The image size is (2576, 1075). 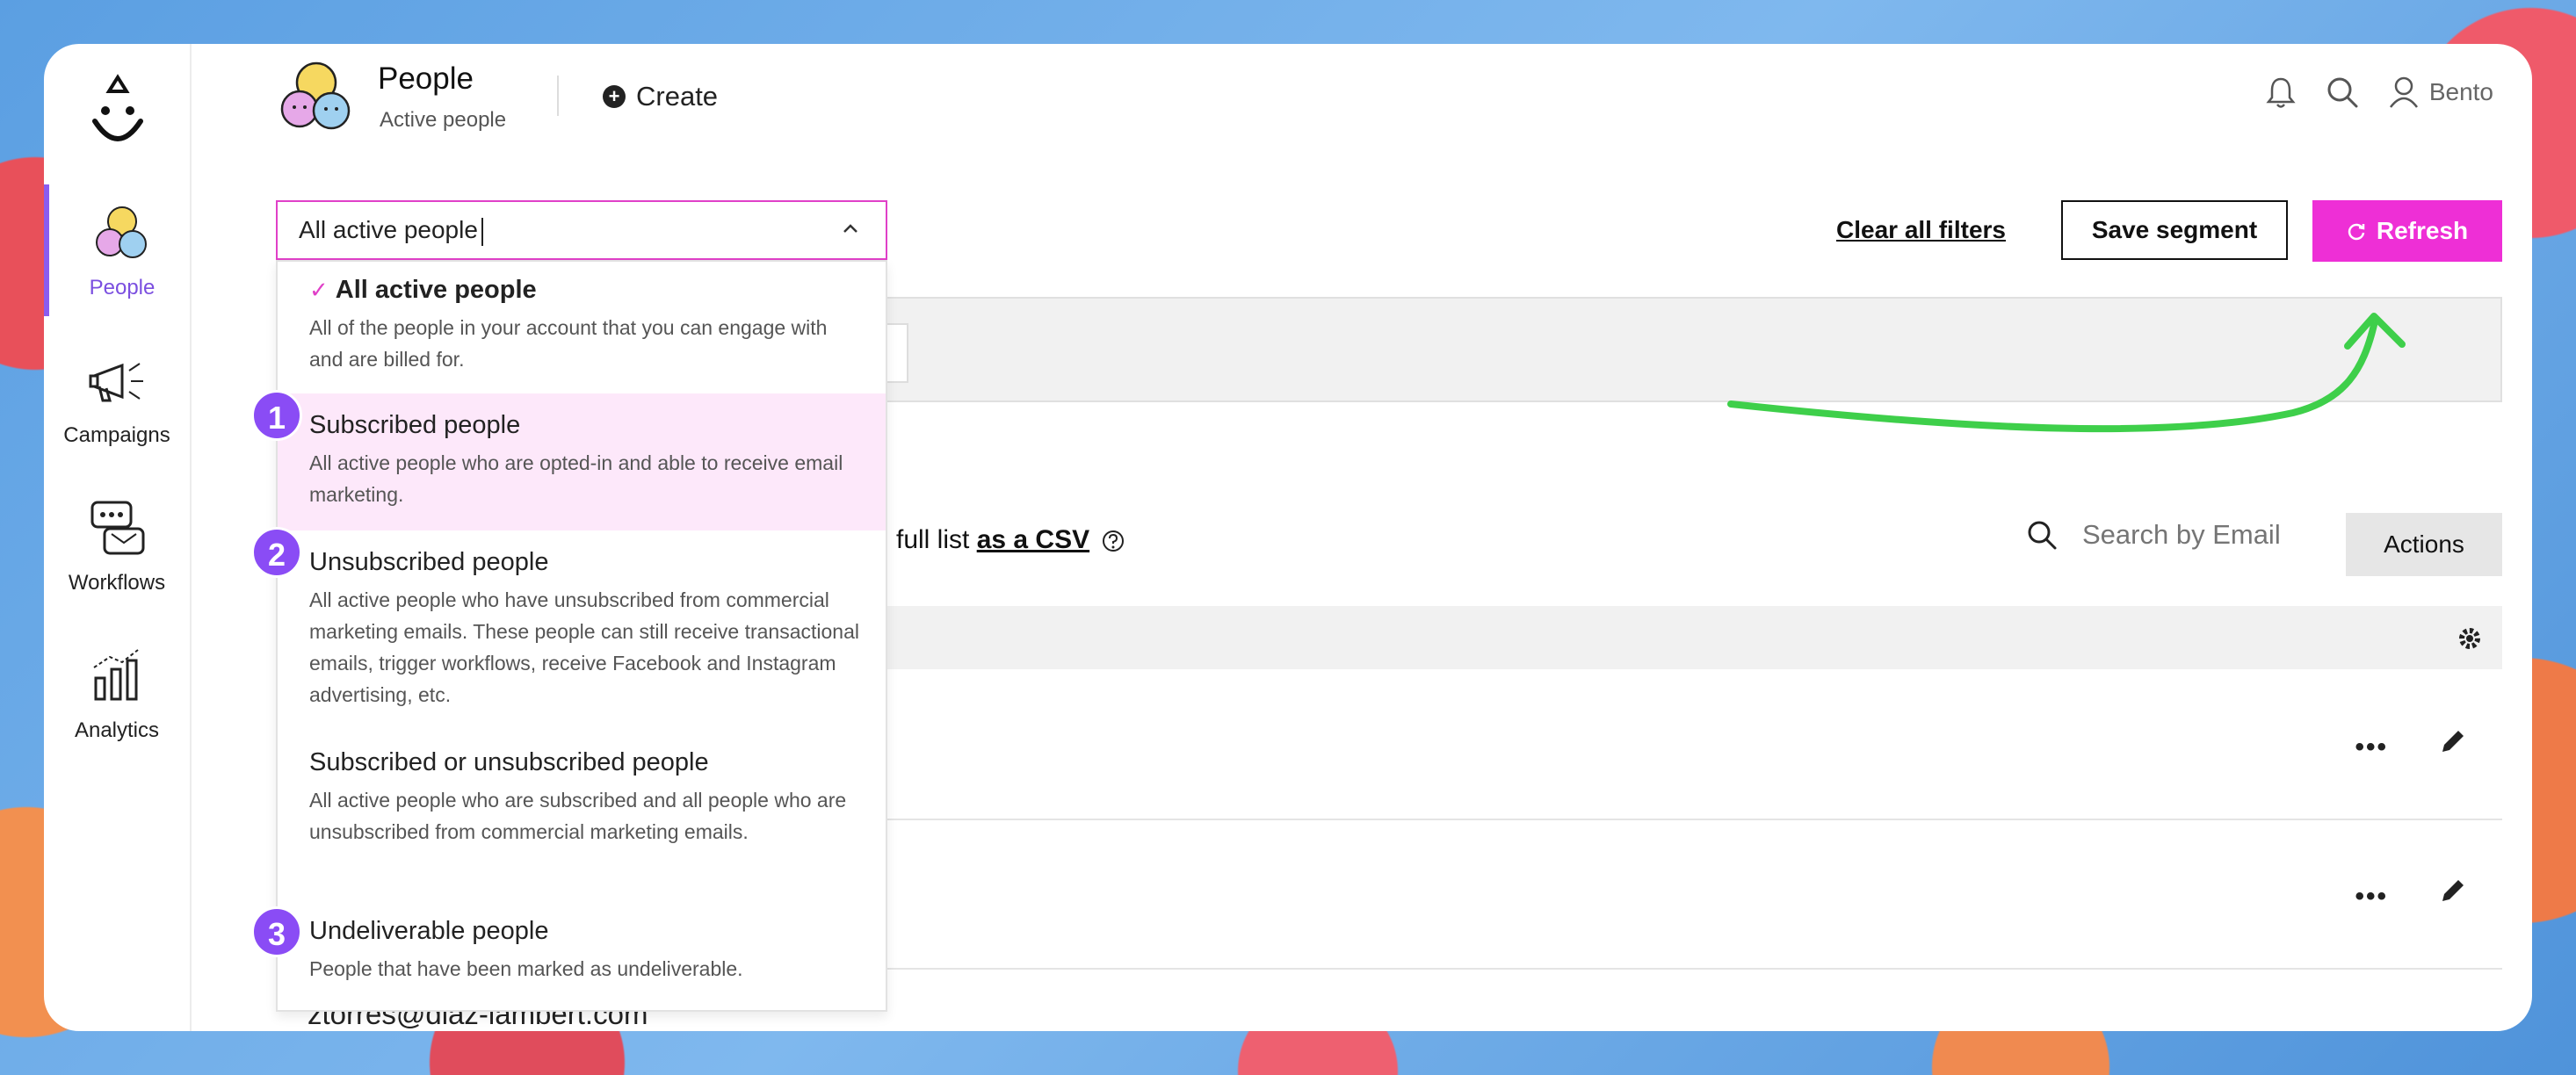 What do you see at coordinates (1694, 637) in the screenshot?
I see `table-header` at bounding box center [1694, 637].